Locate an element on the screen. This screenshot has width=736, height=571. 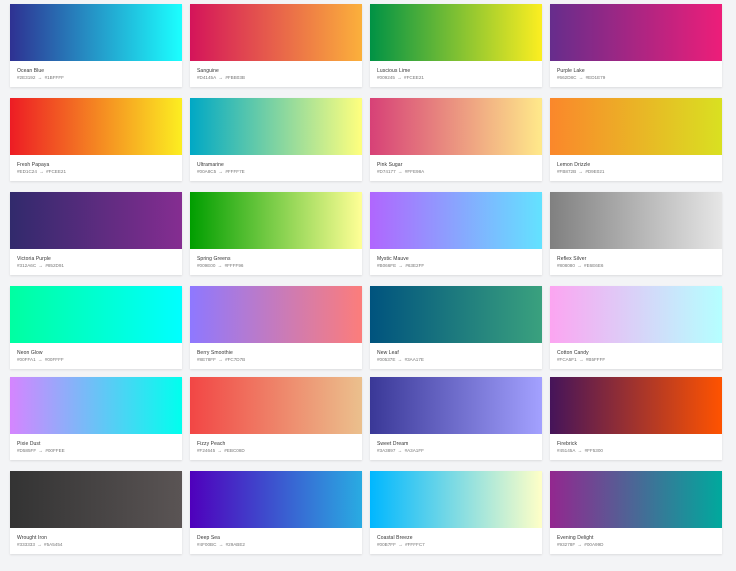
gradient-card-ocean-blue: Ocean Blue #2E3192 → #1BFFFF is located at coordinates (96, 45).